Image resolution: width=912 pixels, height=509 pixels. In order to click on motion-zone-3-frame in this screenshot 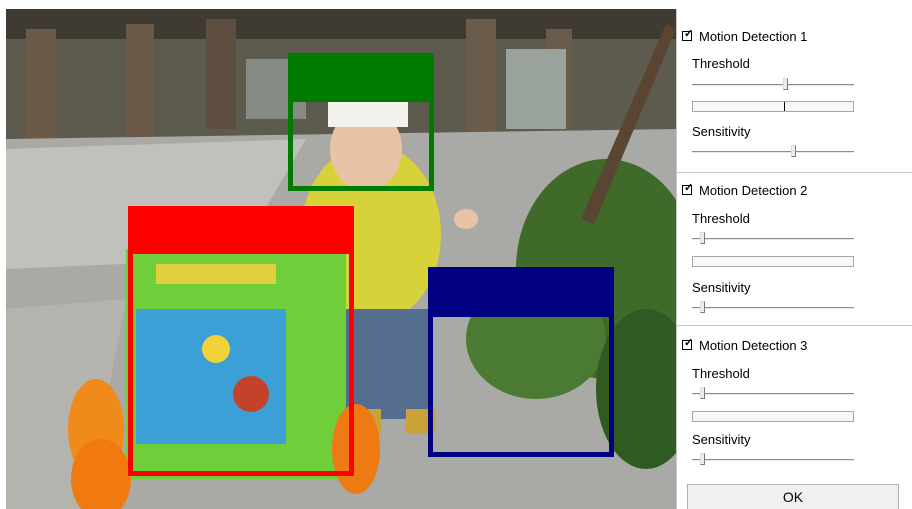, I will do `click(521, 384)`.